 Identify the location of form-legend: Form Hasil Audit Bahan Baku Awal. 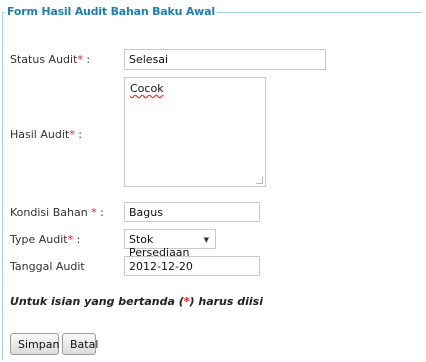
(111, 11).